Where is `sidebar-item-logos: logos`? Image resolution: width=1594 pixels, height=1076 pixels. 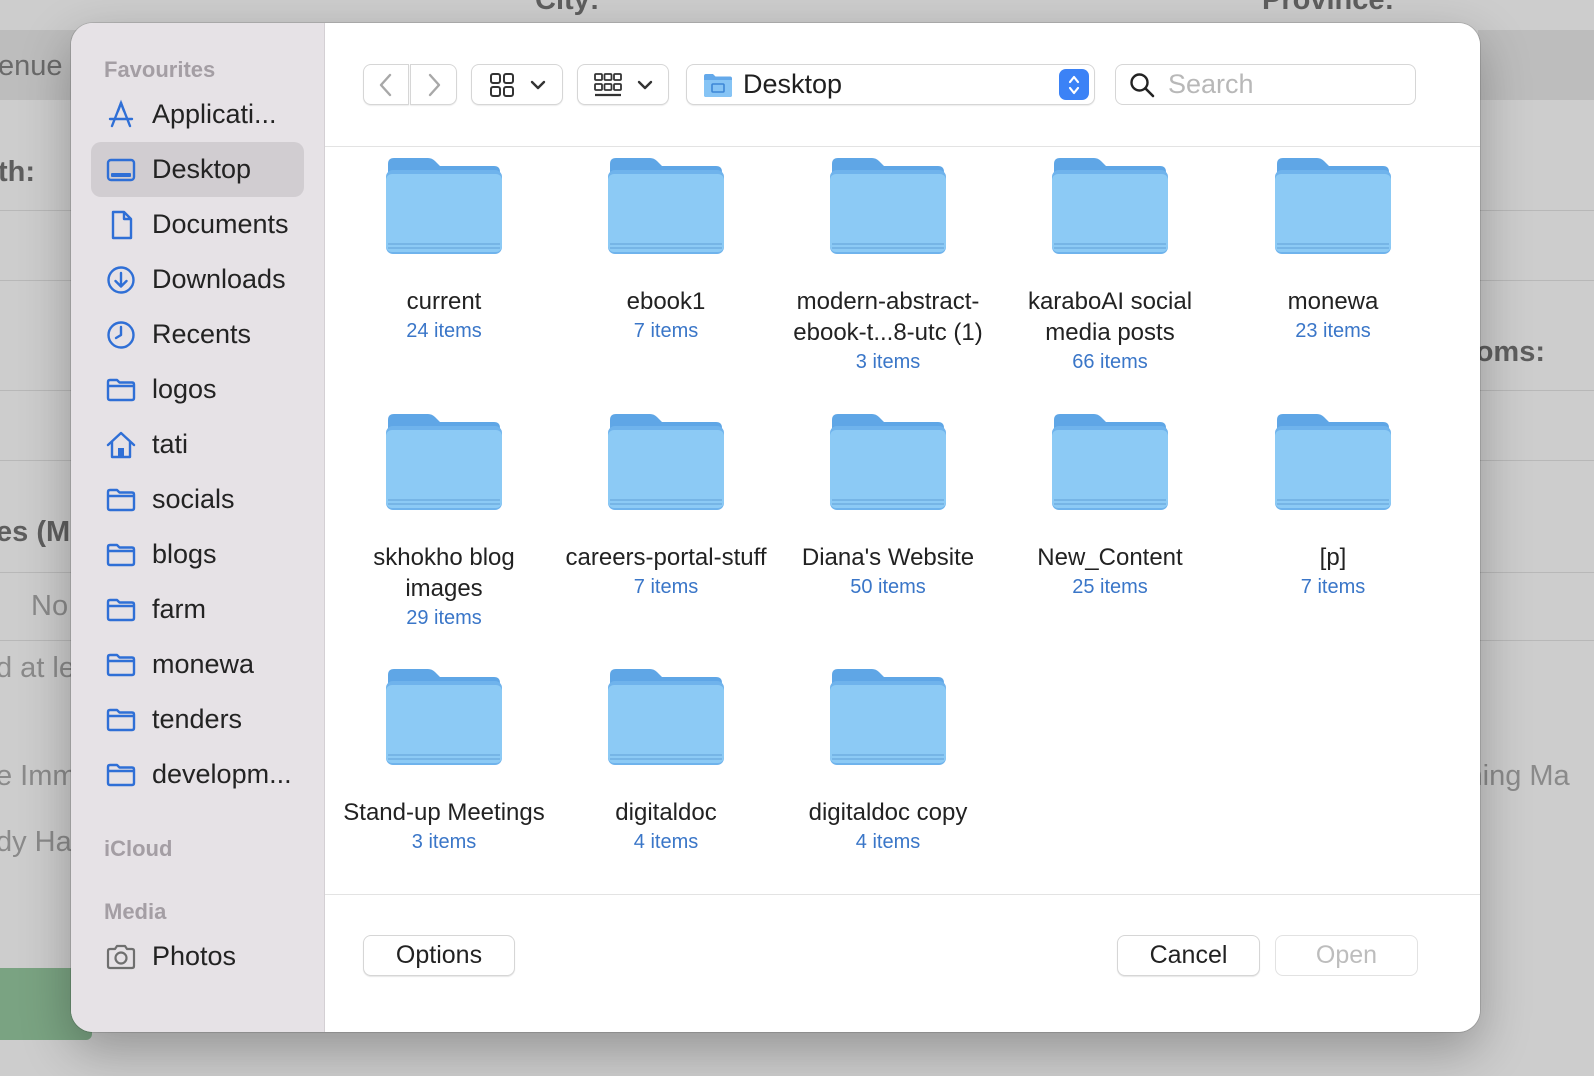
sidebar-item-logos: logos is located at coordinates (197, 389).